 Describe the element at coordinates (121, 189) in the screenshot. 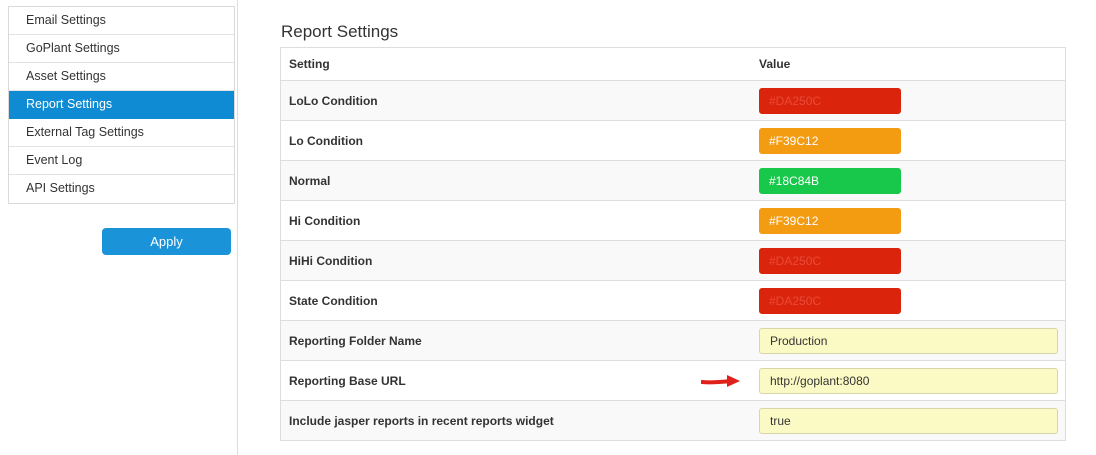

I see `sidebar-item-api-settings: API Settings` at that location.